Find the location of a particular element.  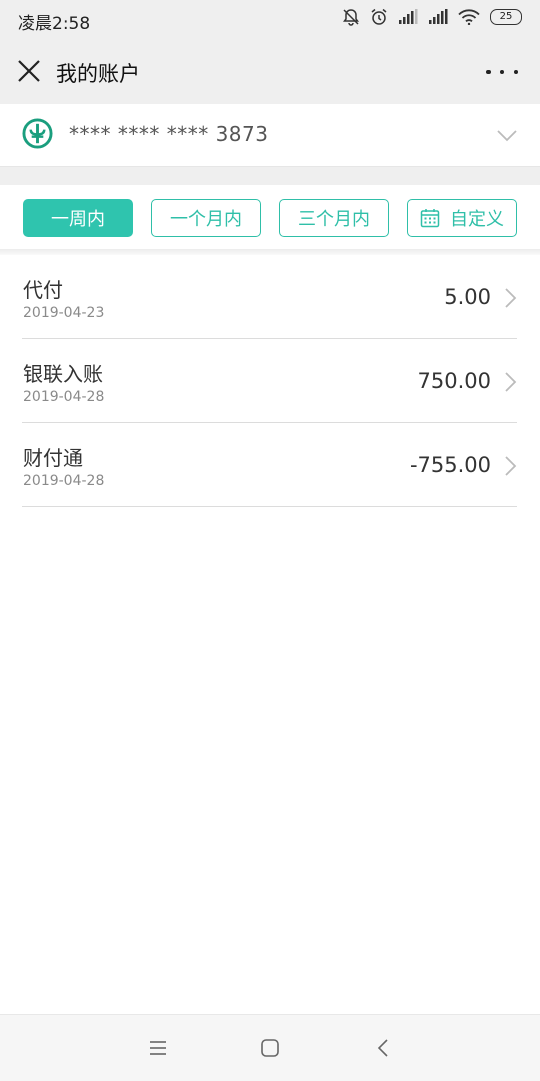

menu-icon is located at coordinates (158, 1048).